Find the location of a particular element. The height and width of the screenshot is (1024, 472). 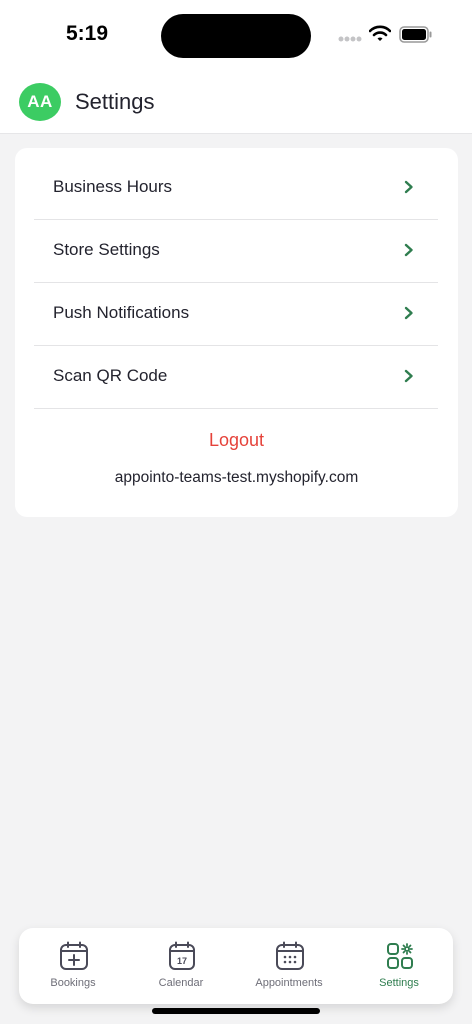

tab-label: Settings is located at coordinates (399, 983).